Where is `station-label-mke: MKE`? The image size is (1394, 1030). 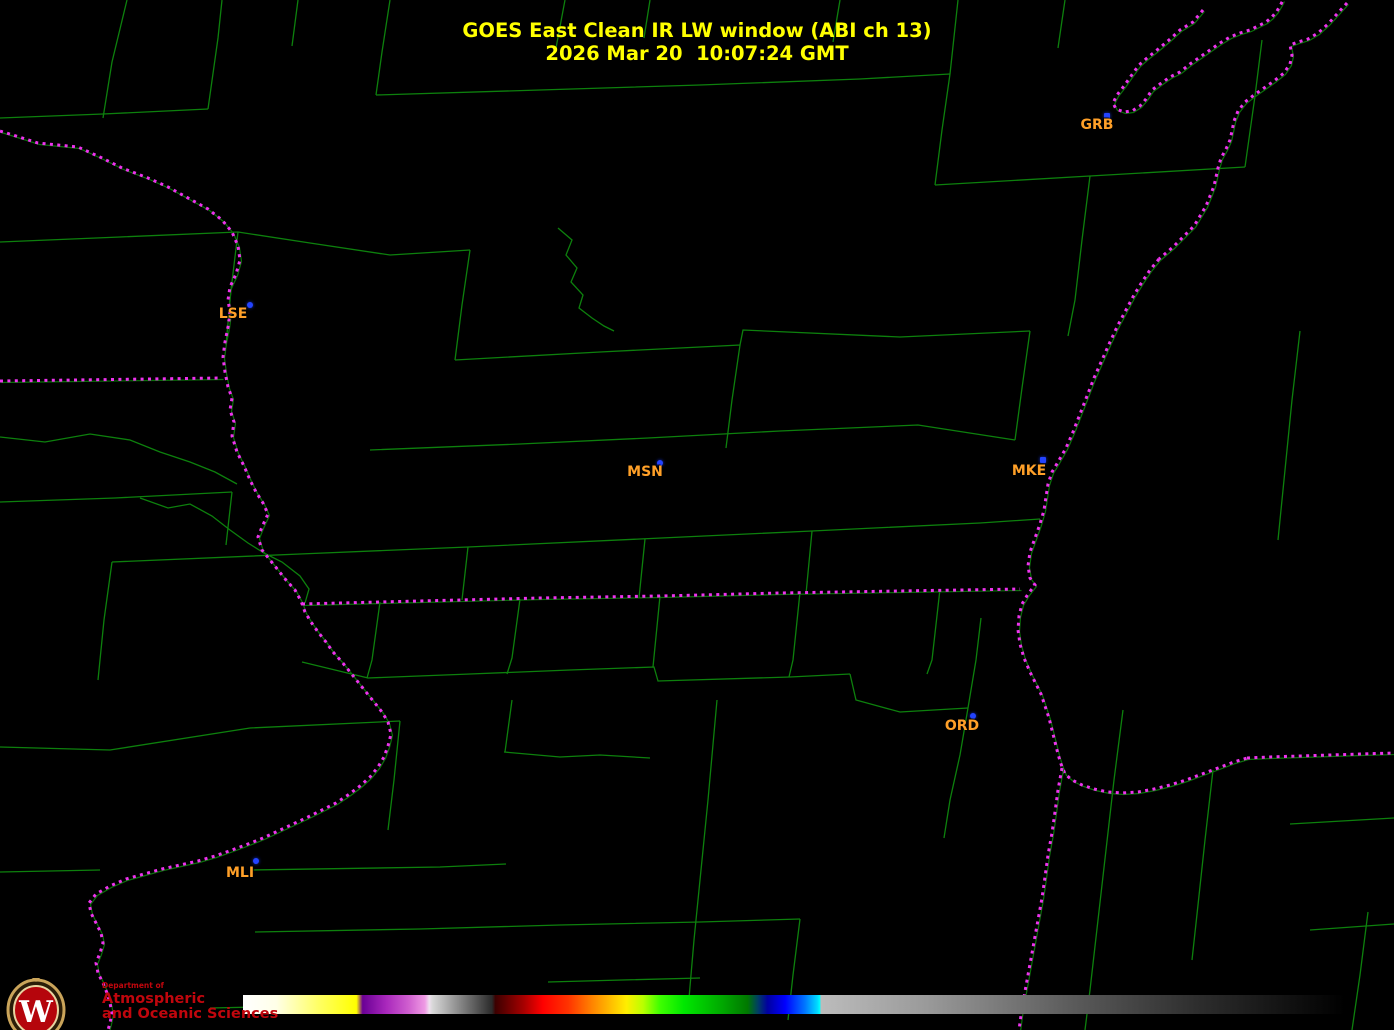
station-label-mke: MKE is located at coordinates (1029, 471).